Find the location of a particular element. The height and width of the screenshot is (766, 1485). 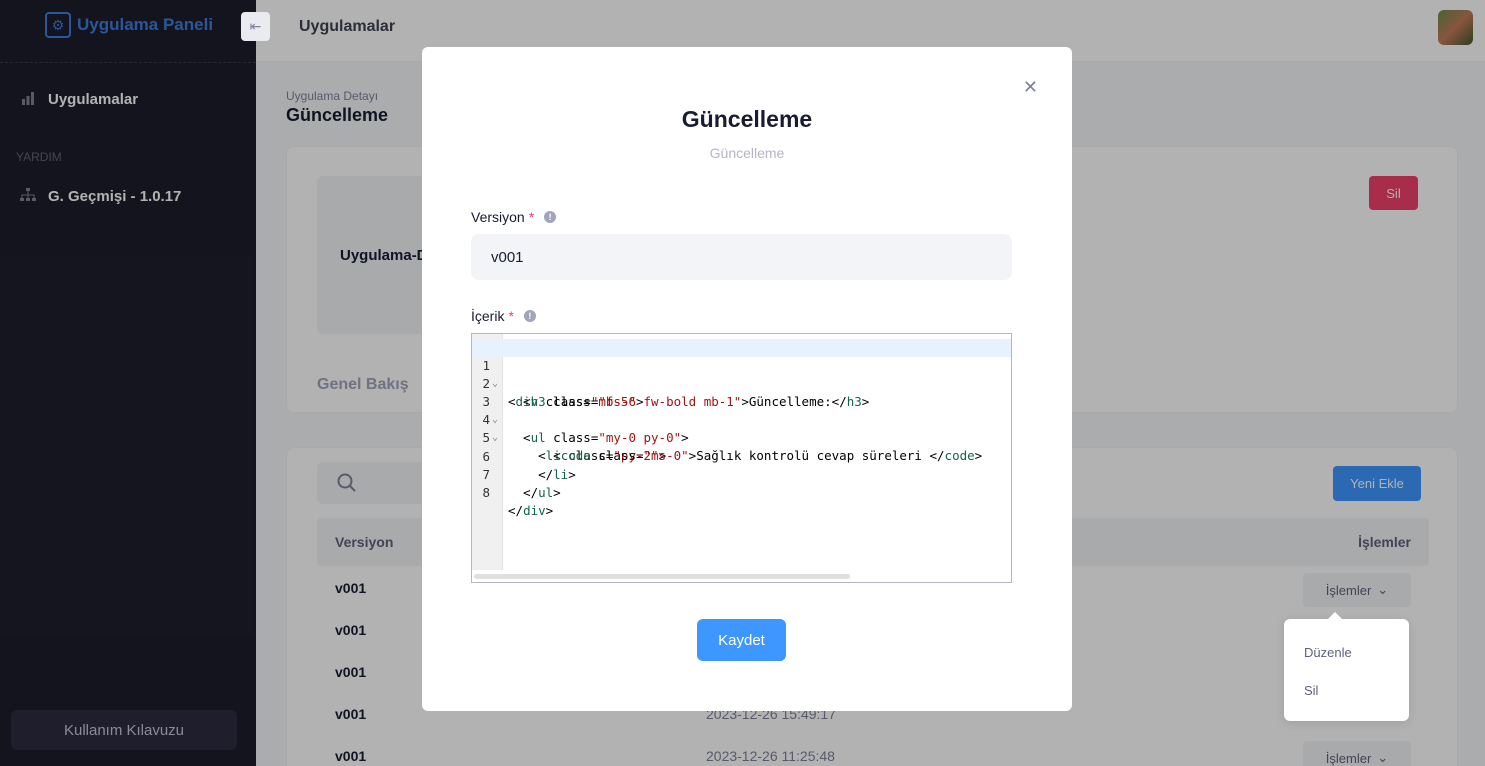

sidebar-collapse-button: ⇤ is located at coordinates (255, 26).